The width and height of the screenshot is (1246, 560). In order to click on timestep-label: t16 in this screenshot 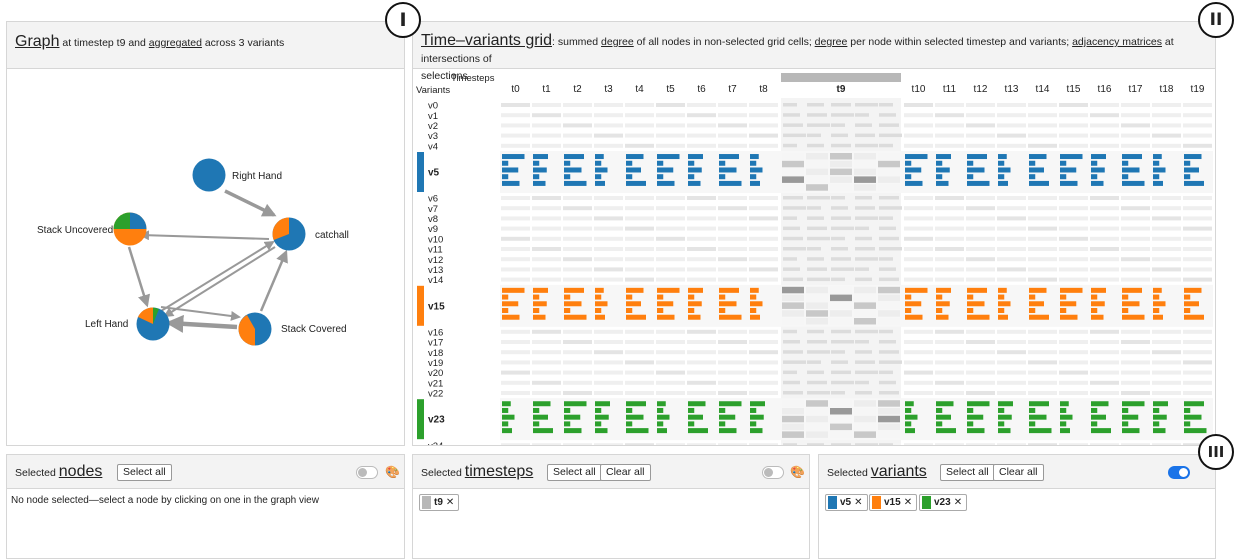, I will do `click(1105, 89)`.